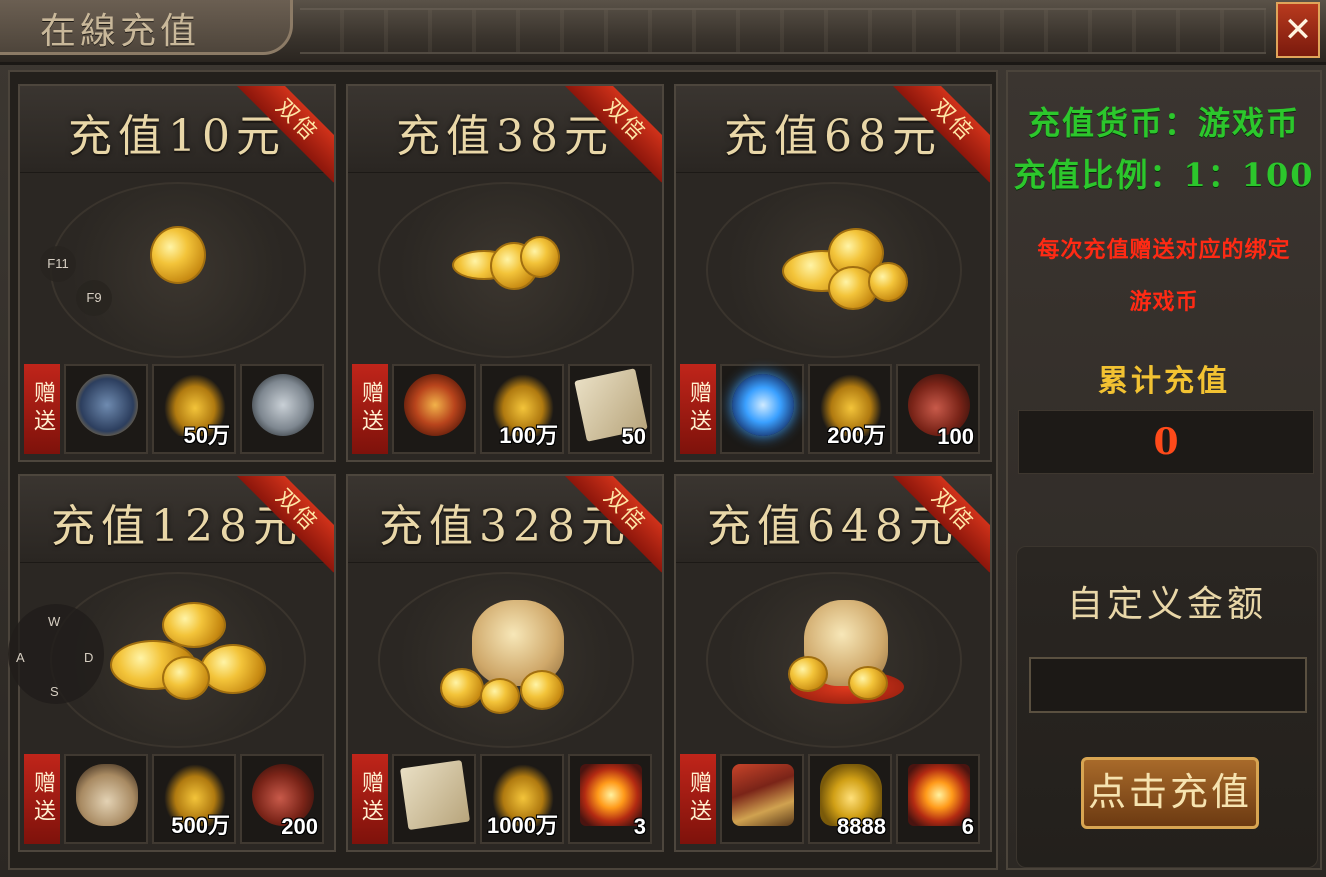 The height and width of the screenshot is (877, 1326). Describe the element at coordinates (94, 298) in the screenshot. I see `hotkey-f9: F9` at that location.